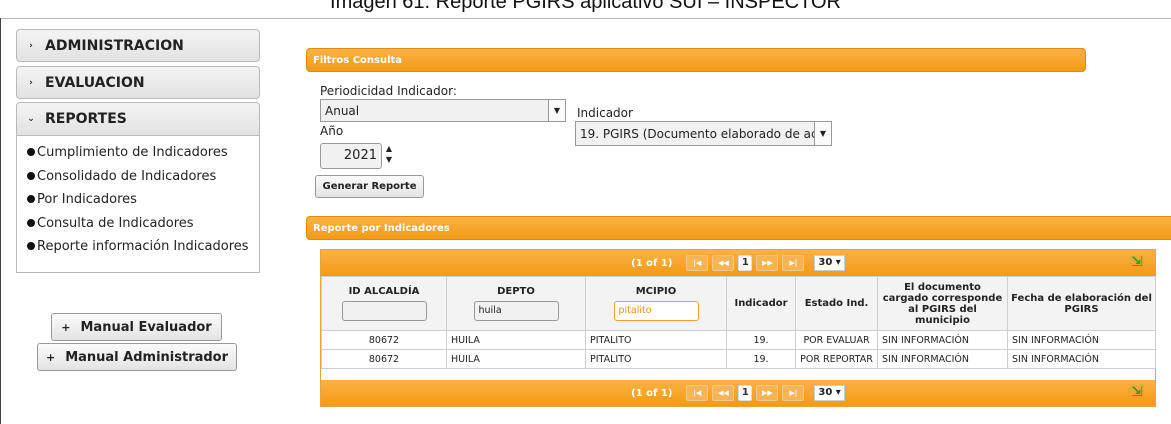 This screenshot has height=424, width=1171. Describe the element at coordinates (115, 223) in the screenshot. I see `menu-item-label: Consulta de Indicadores` at that location.